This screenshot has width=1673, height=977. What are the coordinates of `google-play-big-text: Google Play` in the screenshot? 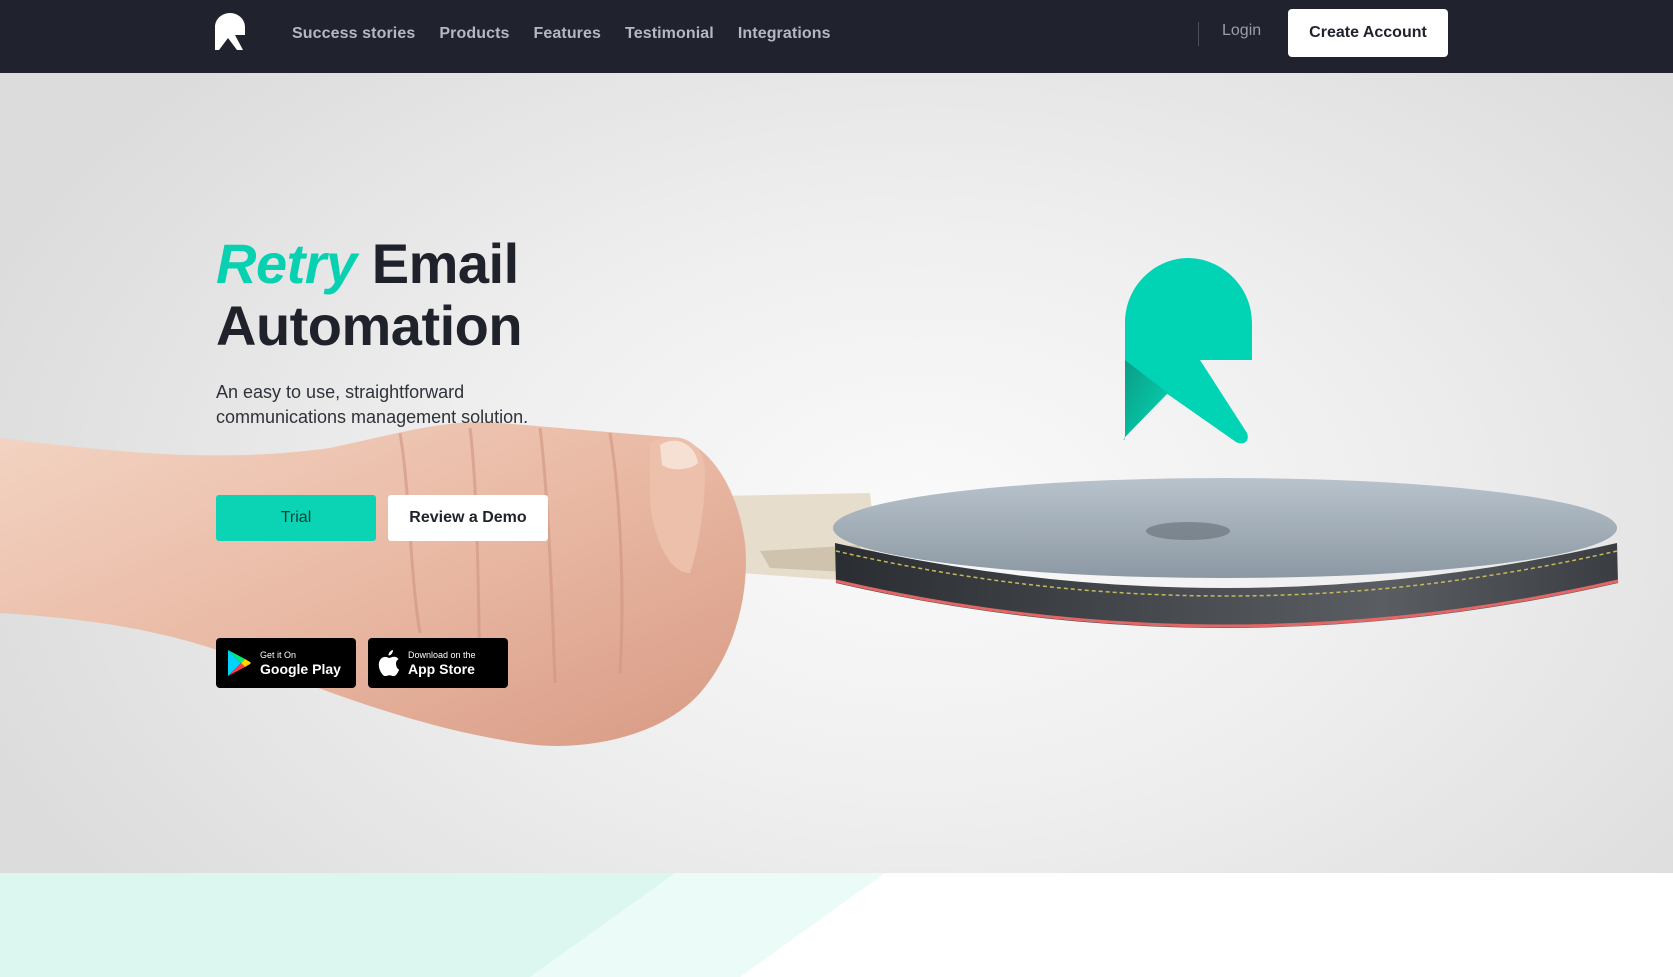 It's located at (300, 668).